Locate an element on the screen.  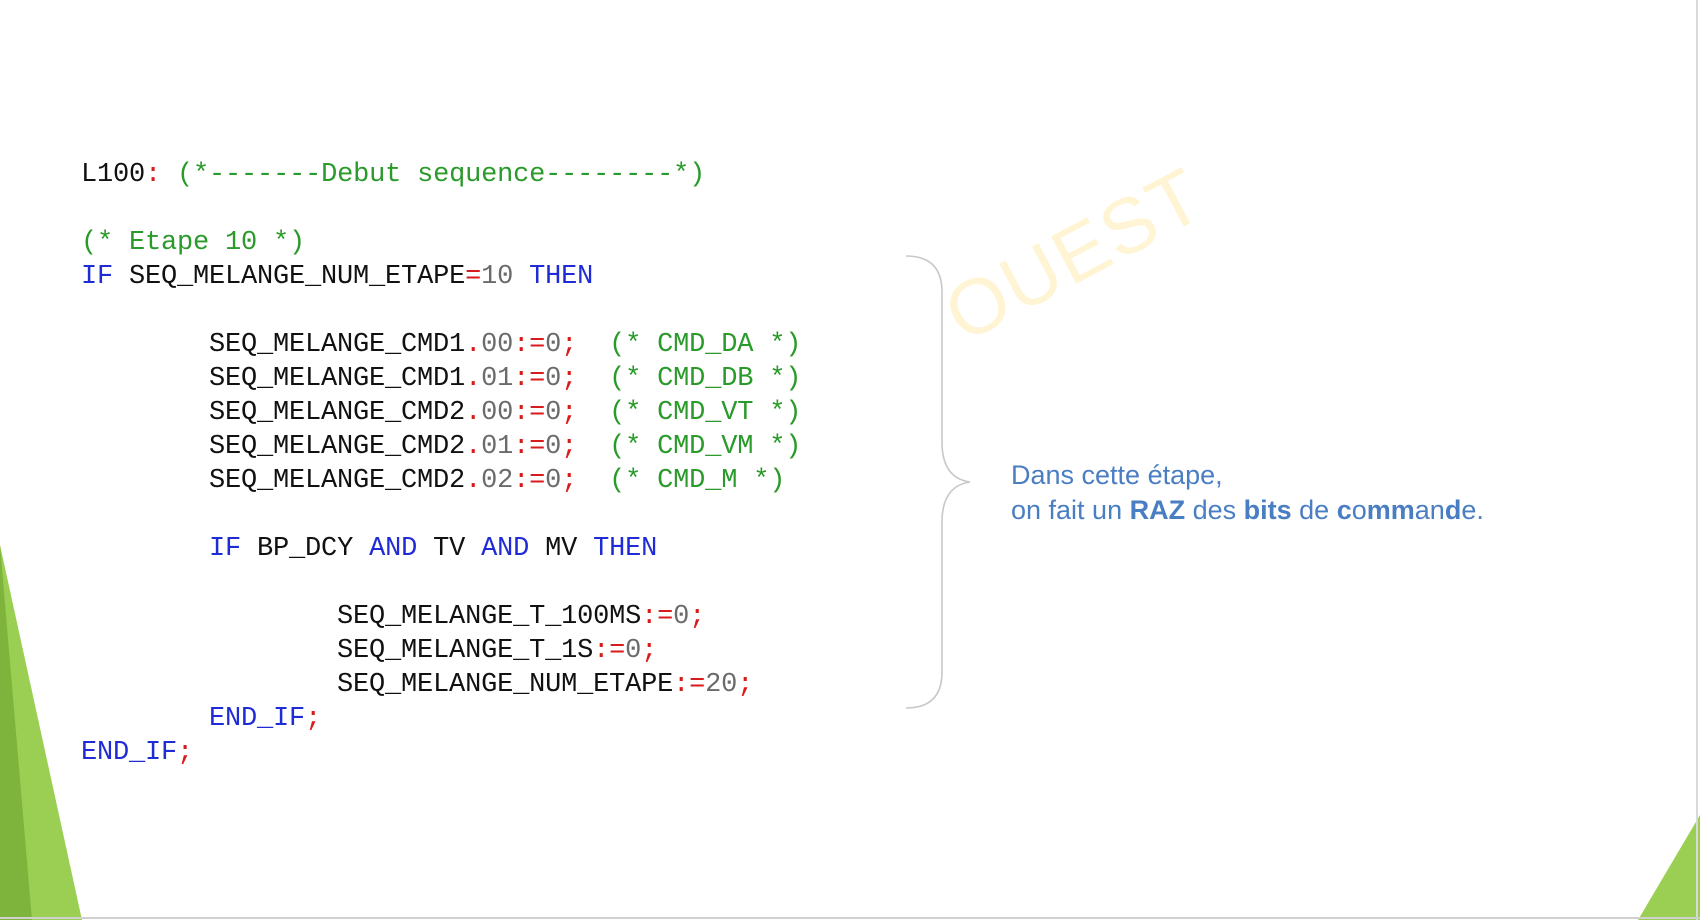
annotation-emphasis: RAZ is located at coordinates (1157, 510).